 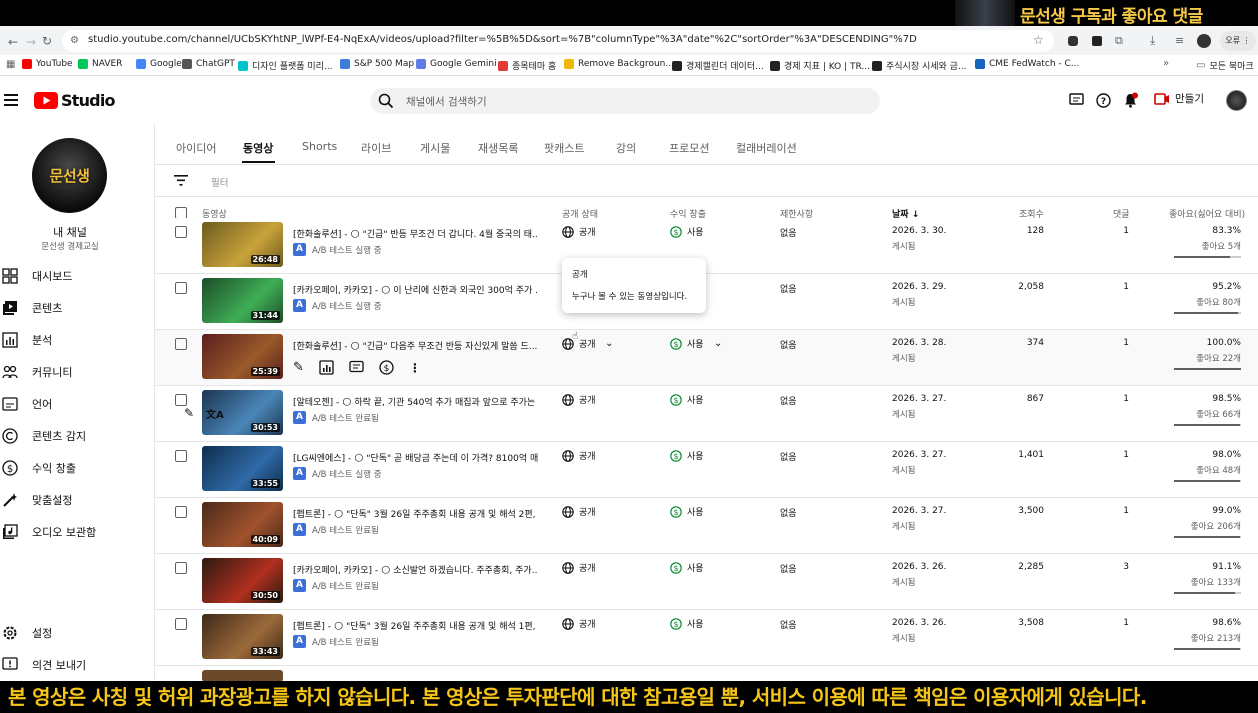 What do you see at coordinates (74, 40) in the screenshot?
I see `site-info-icon: ⚙` at bounding box center [74, 40].